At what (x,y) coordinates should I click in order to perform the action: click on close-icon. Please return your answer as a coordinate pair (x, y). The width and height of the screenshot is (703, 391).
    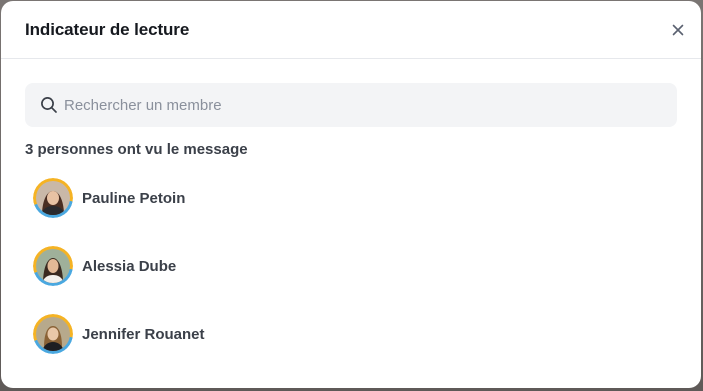
    Looking at the image, I should click on (678, 30).